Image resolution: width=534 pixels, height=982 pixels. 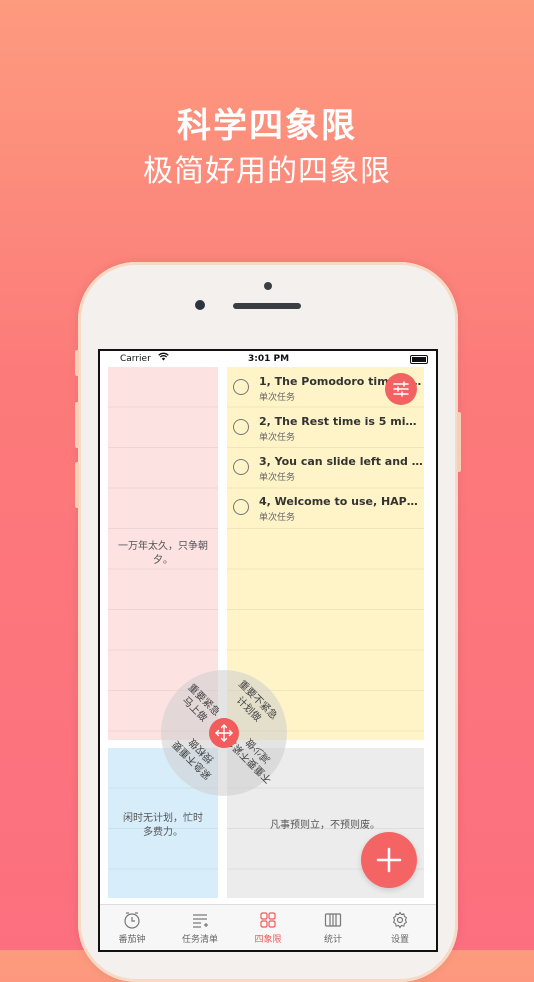 What do you see at coordinates (267, 126) in the screenshot?
I see `promo-title: 科学四象限` at bounding box center [267, 126].